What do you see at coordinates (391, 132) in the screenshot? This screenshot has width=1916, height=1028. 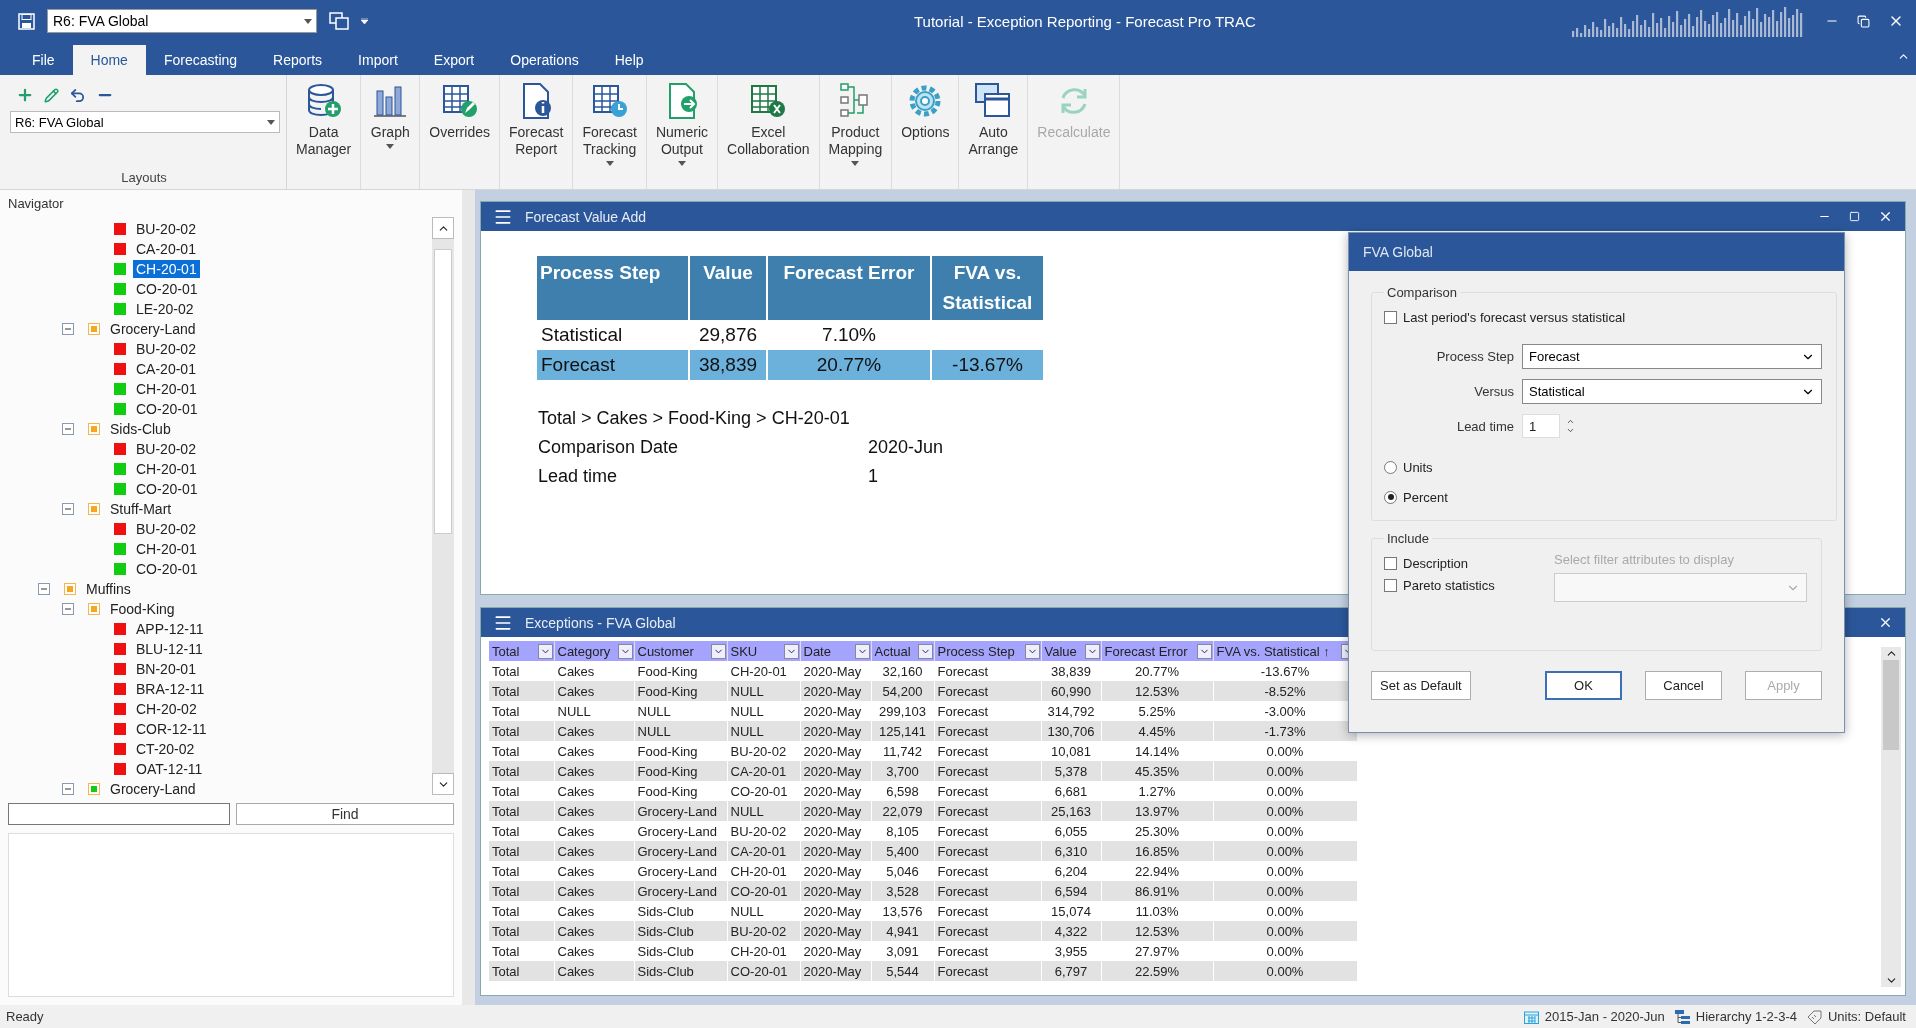 I see `ribbon-button: Graph` at bounding box center [391, 132].